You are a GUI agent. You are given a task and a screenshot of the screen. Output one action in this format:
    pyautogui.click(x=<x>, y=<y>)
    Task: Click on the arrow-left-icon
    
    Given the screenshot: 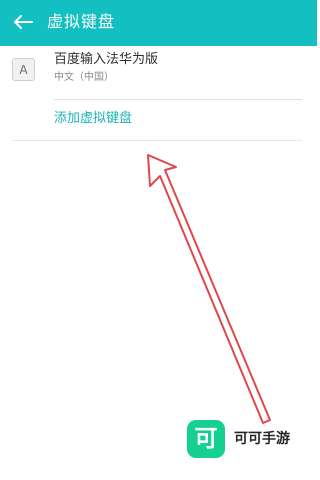 What is the action you would take?
    pyautogui.click(x=23, y=22)
    